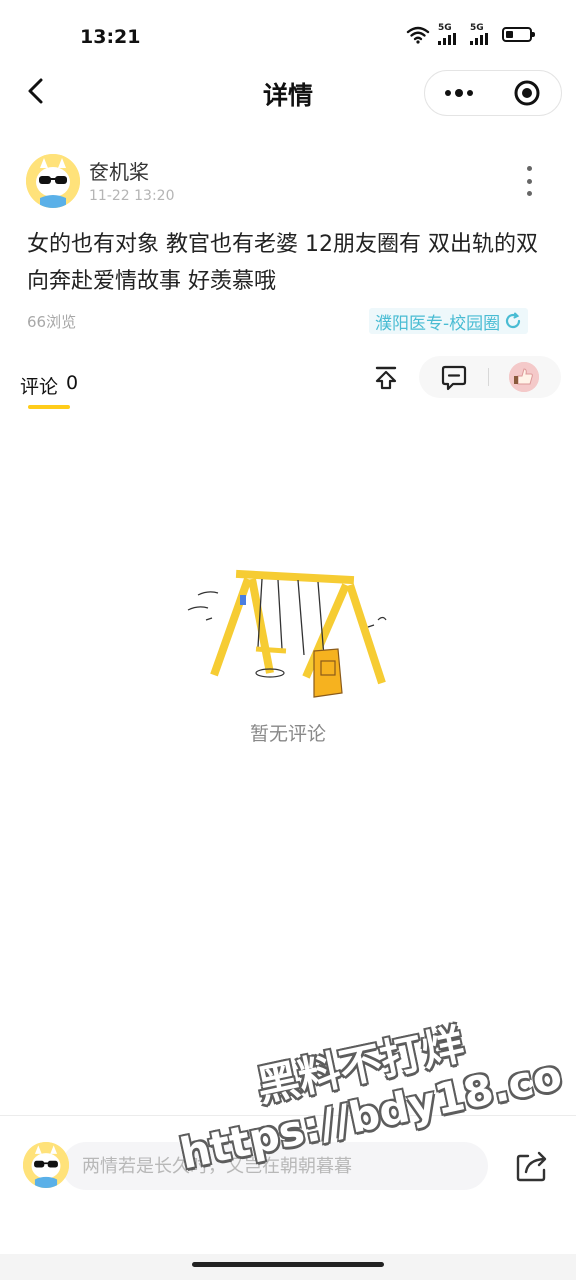 The height and width of the screenshot is (1280, 576). I want to click on view-count: 66浏览, so click(52, 322).